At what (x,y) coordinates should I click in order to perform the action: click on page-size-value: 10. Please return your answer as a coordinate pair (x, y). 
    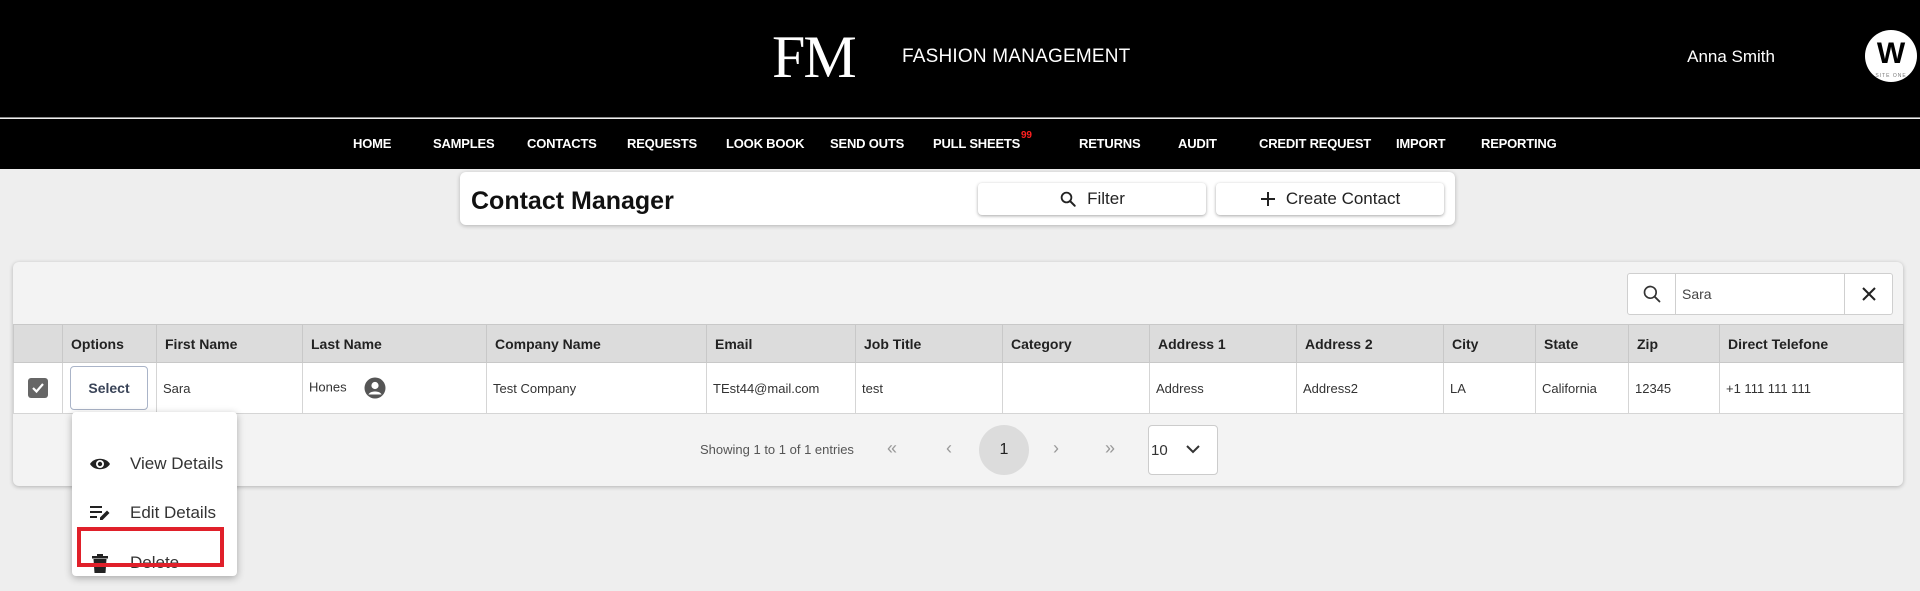
    Looking at the image, I should click on (1159, 450).